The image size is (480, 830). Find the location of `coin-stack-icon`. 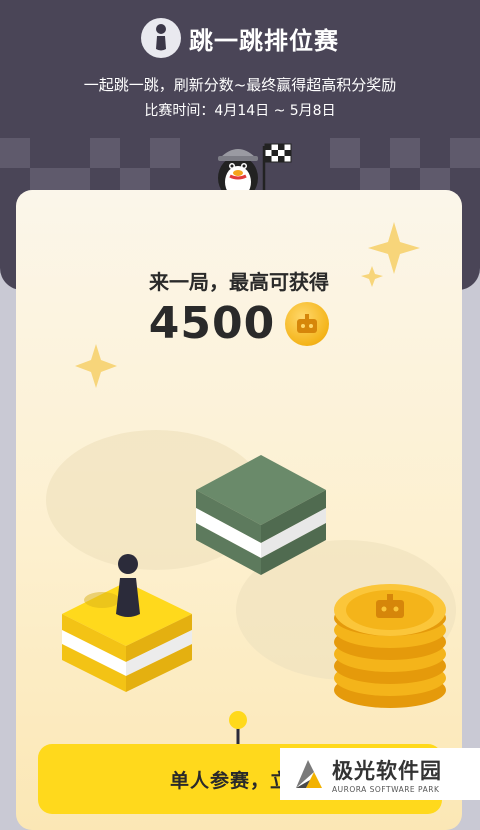

coin-stack-icon is located at coordinates (390, 646).